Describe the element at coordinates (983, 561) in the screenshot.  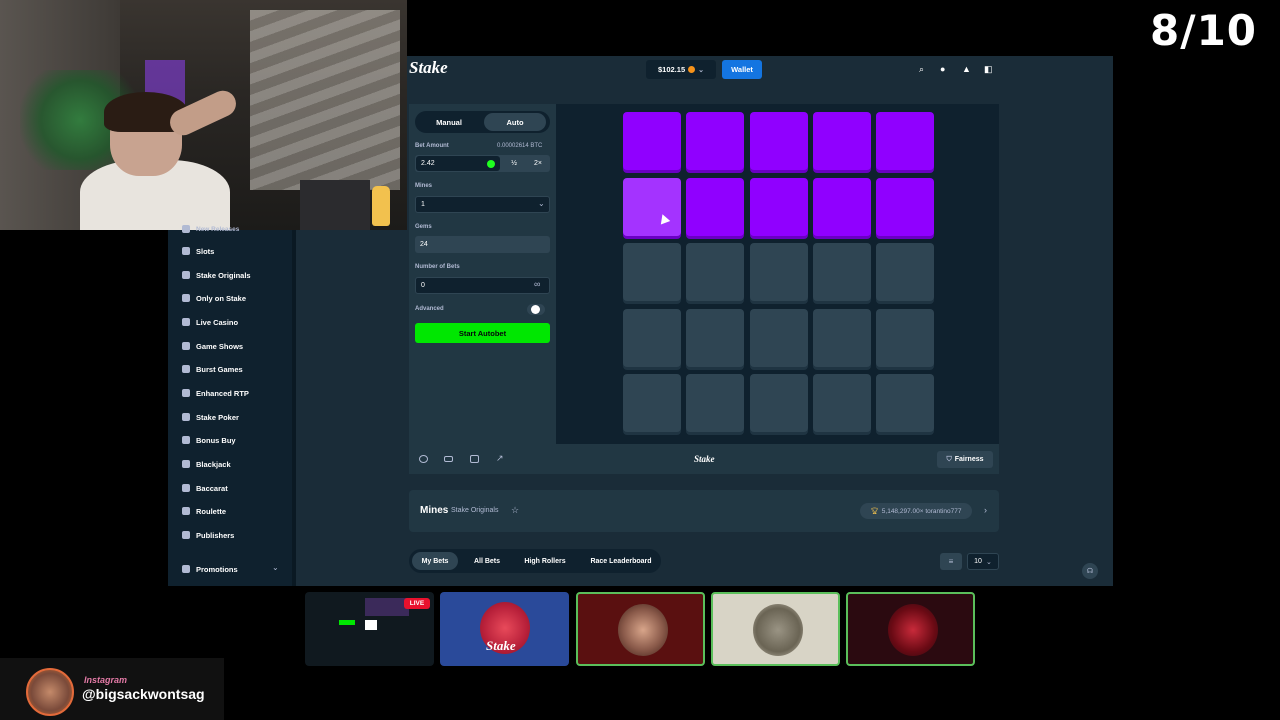
I see `page-size-select: 10 ⌄` at that location.